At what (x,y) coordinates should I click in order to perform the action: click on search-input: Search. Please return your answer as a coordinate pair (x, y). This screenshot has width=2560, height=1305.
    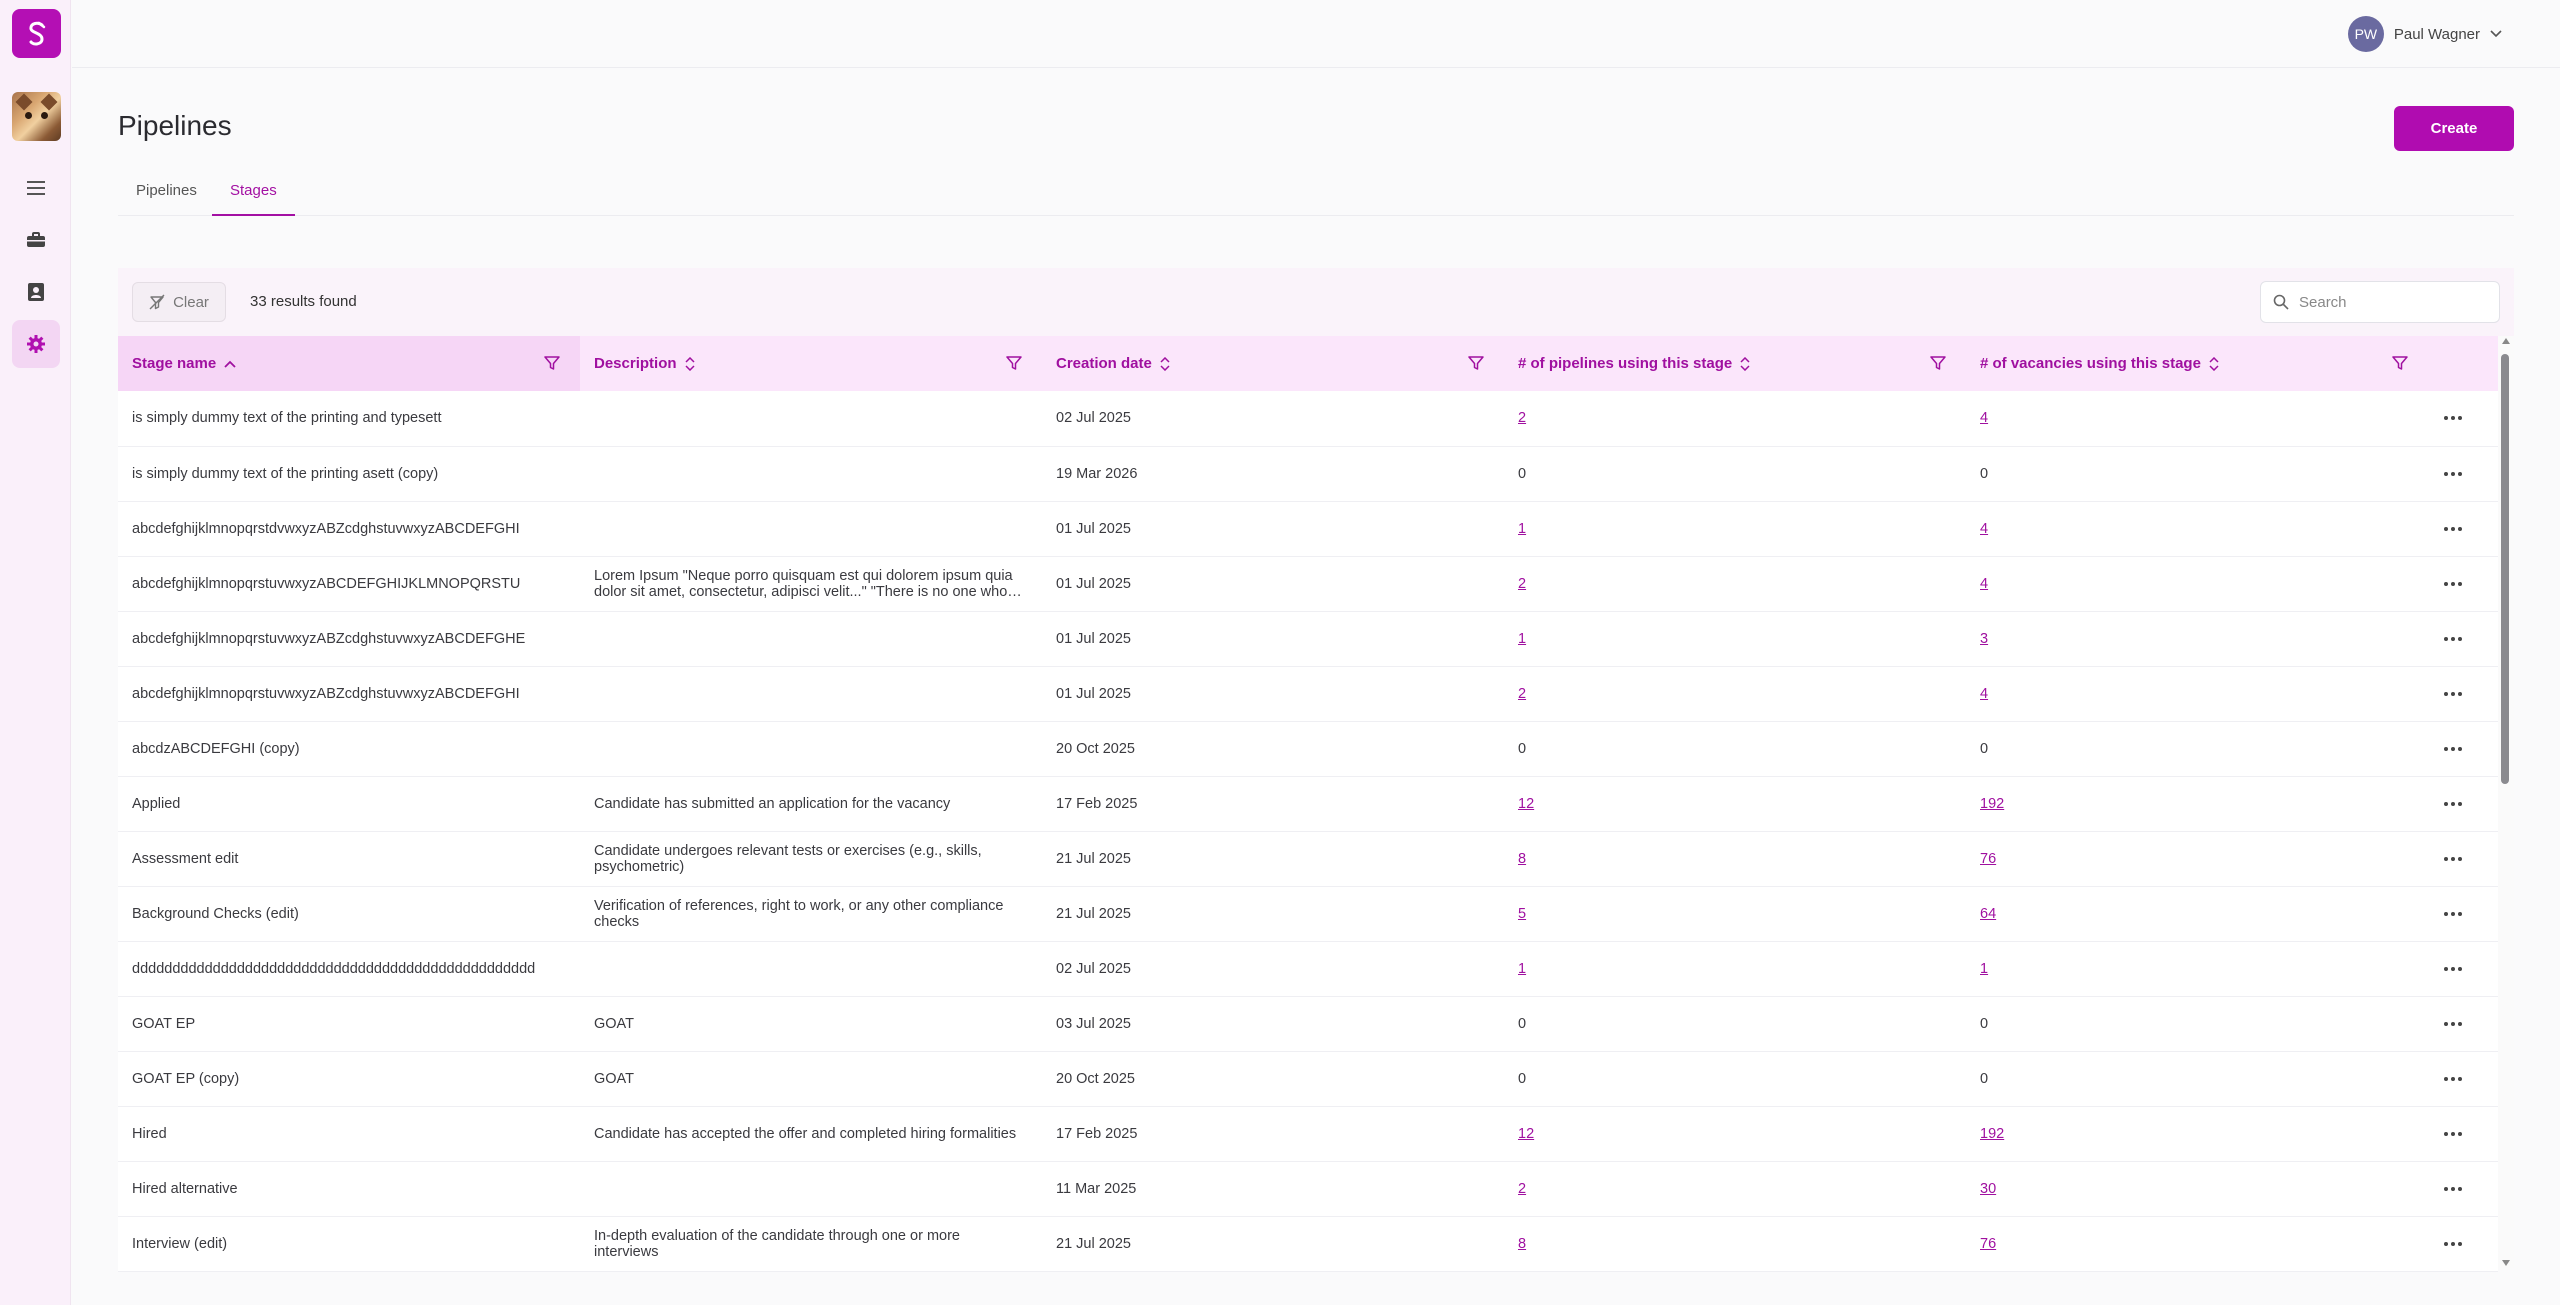
    Looking at the image, I should click on (2380, 302).